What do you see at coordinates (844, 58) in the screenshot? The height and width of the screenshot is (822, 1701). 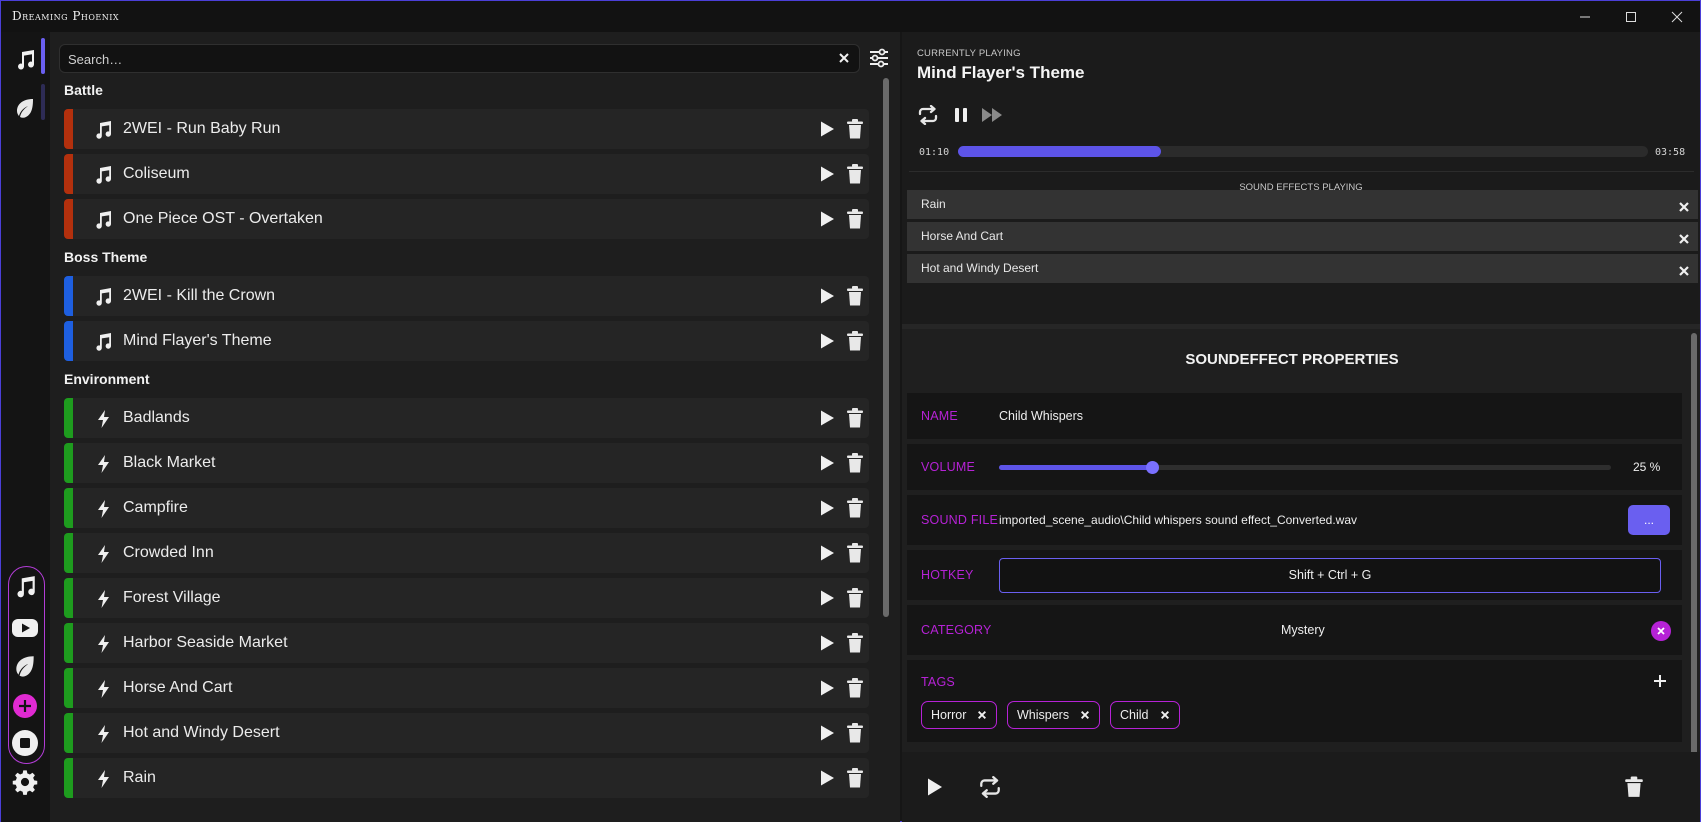 I see `clear-search-icon` at bounding box center [844, 58].